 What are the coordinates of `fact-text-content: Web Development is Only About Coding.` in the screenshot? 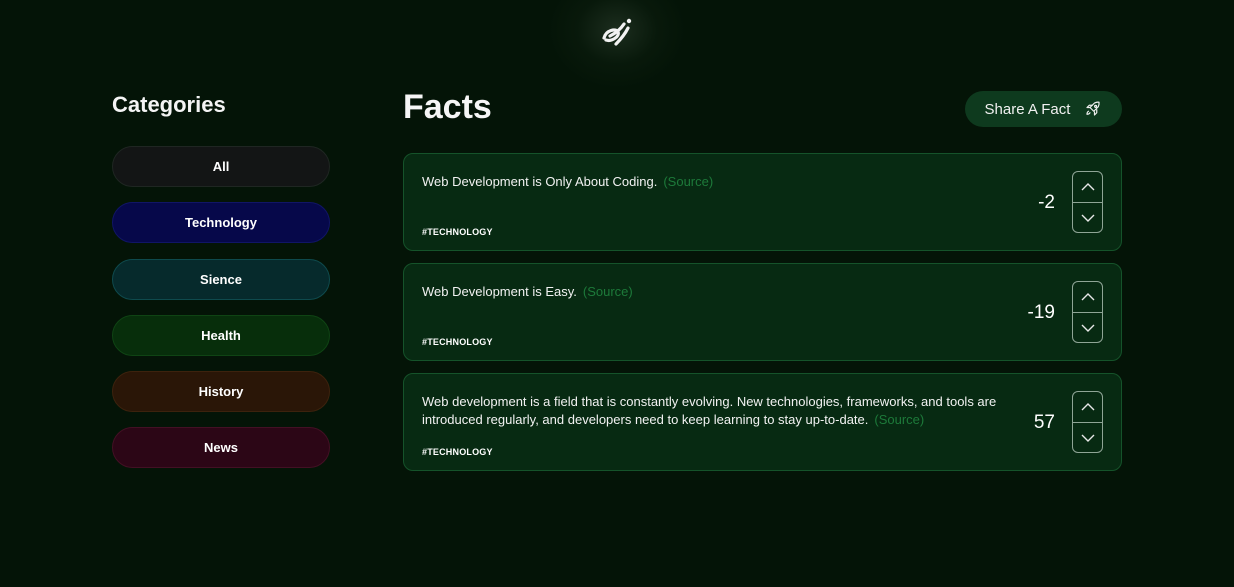 It's located at (540, 181).